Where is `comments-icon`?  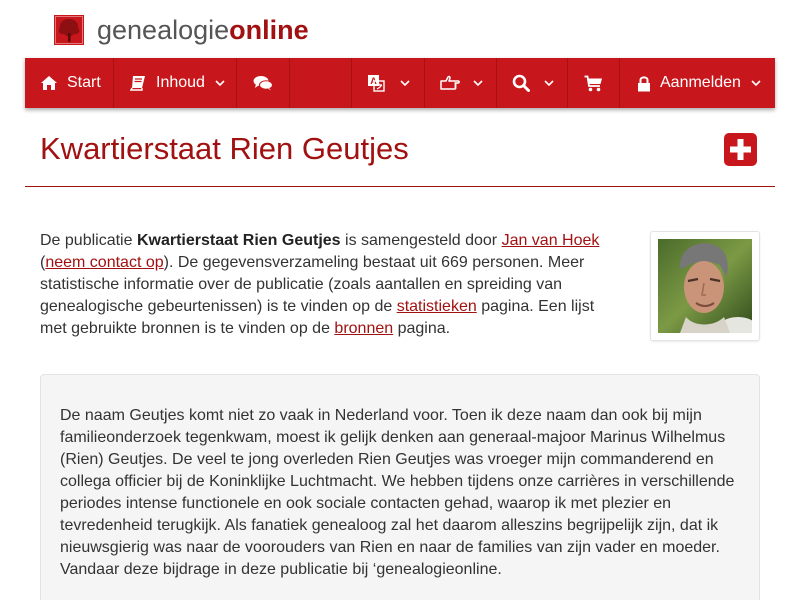
comments-icon is located at coordinates (263, 83).